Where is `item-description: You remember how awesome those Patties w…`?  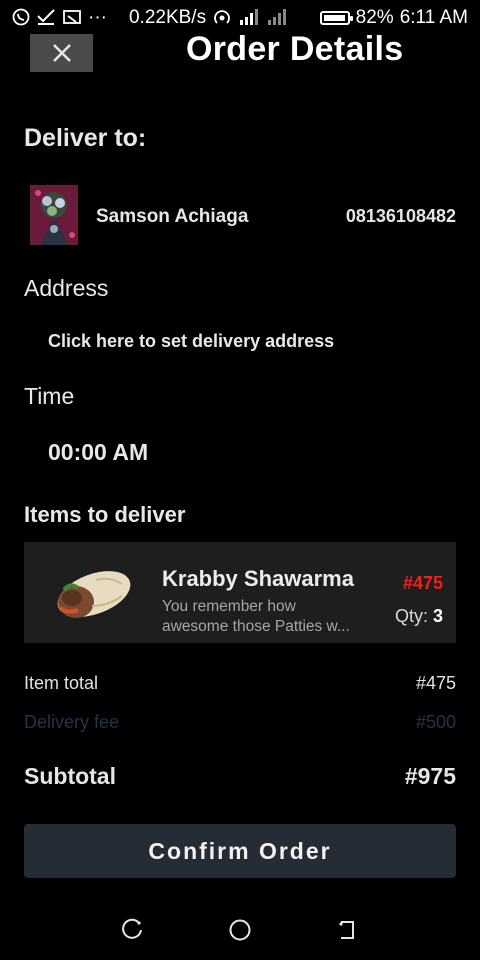 item-description: You remember how awesome those Patties w… is located at coordinates (267, 617).